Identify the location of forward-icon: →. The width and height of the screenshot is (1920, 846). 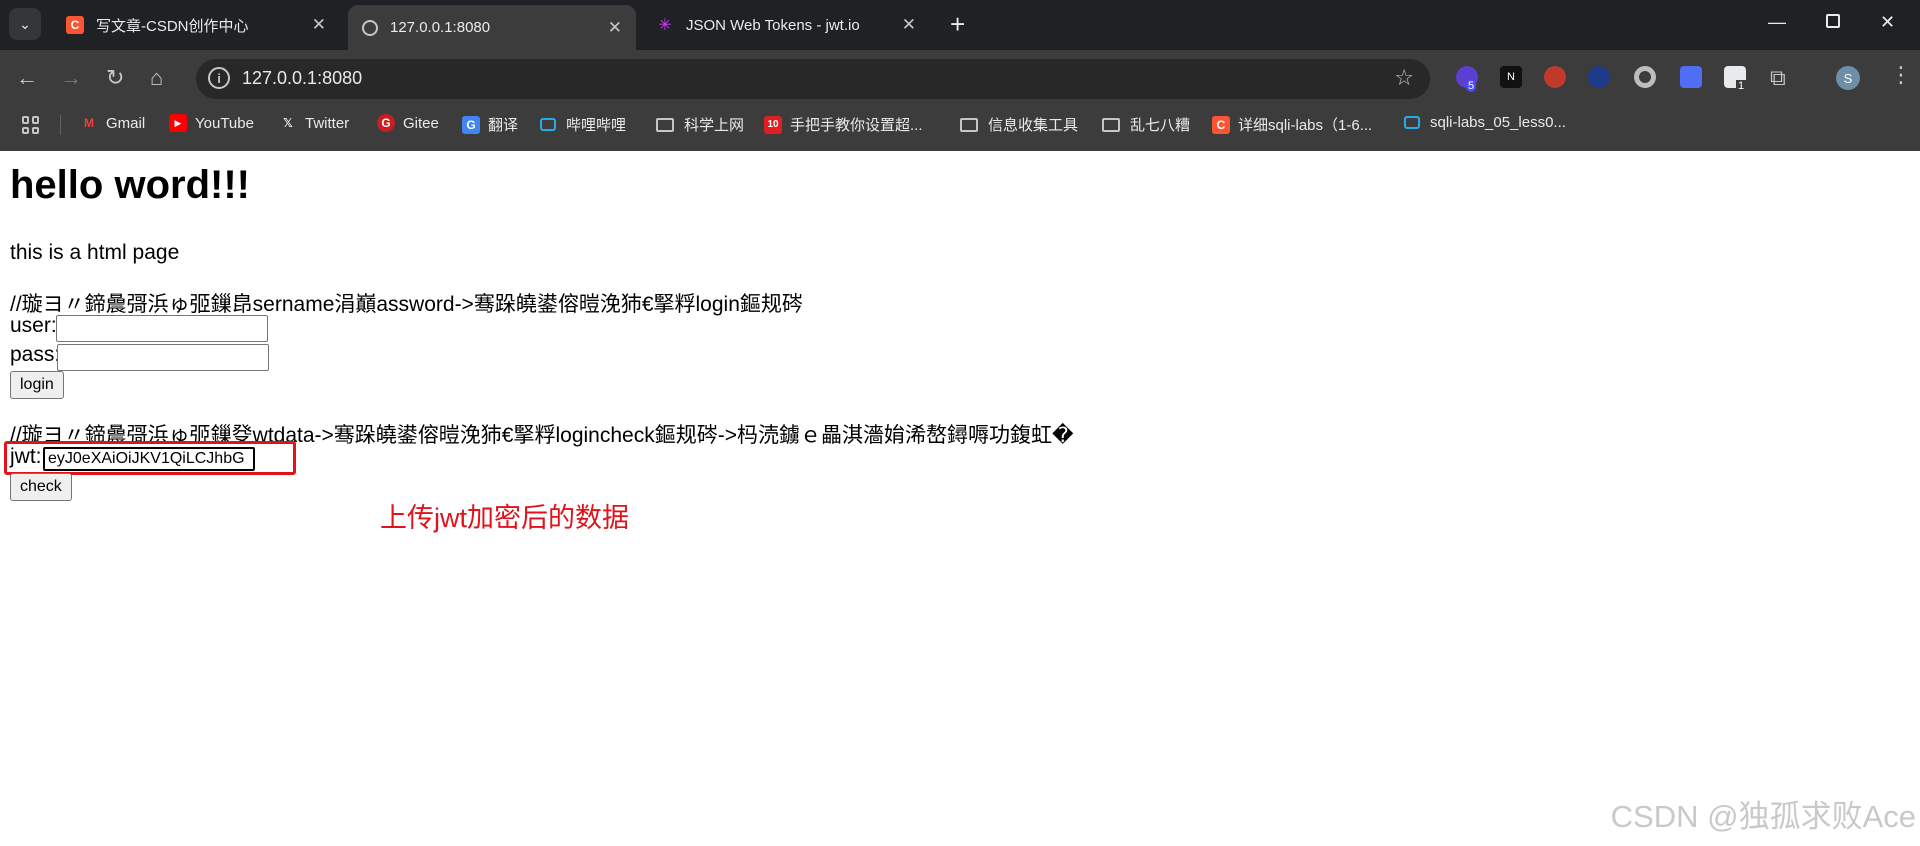
(71, 78).